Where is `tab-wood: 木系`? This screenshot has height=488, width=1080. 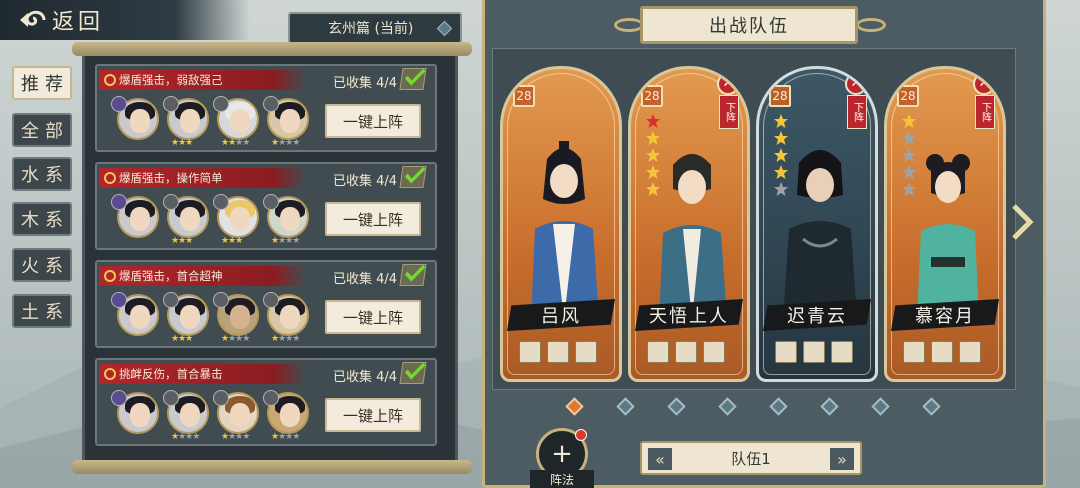
tab-wood: 木系 is located at coordinates (42, 219).